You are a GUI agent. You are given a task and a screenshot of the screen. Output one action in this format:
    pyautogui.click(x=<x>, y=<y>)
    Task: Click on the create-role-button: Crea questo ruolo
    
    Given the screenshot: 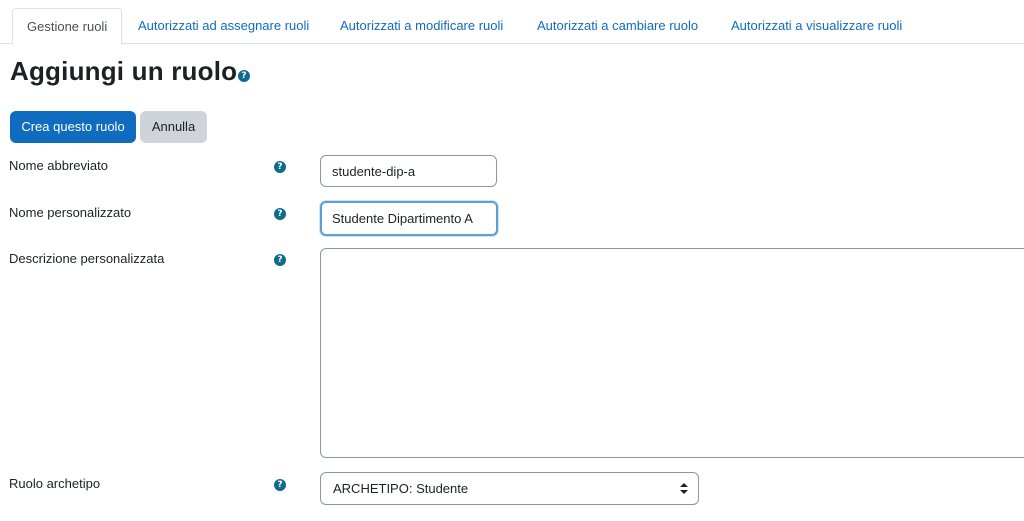 What is the action you would take?
    pyautogui.click(x=73, y=127)
    